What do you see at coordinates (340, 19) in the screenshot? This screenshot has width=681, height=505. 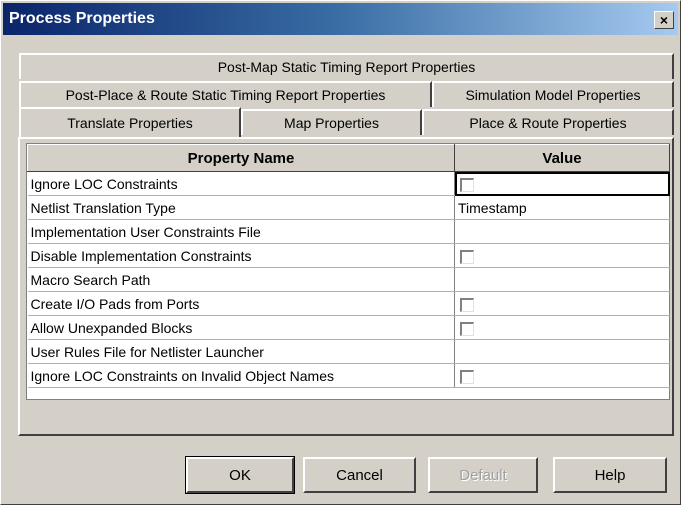 I see `title-bar: Process Properties ×` at bounding box center [340, 19].